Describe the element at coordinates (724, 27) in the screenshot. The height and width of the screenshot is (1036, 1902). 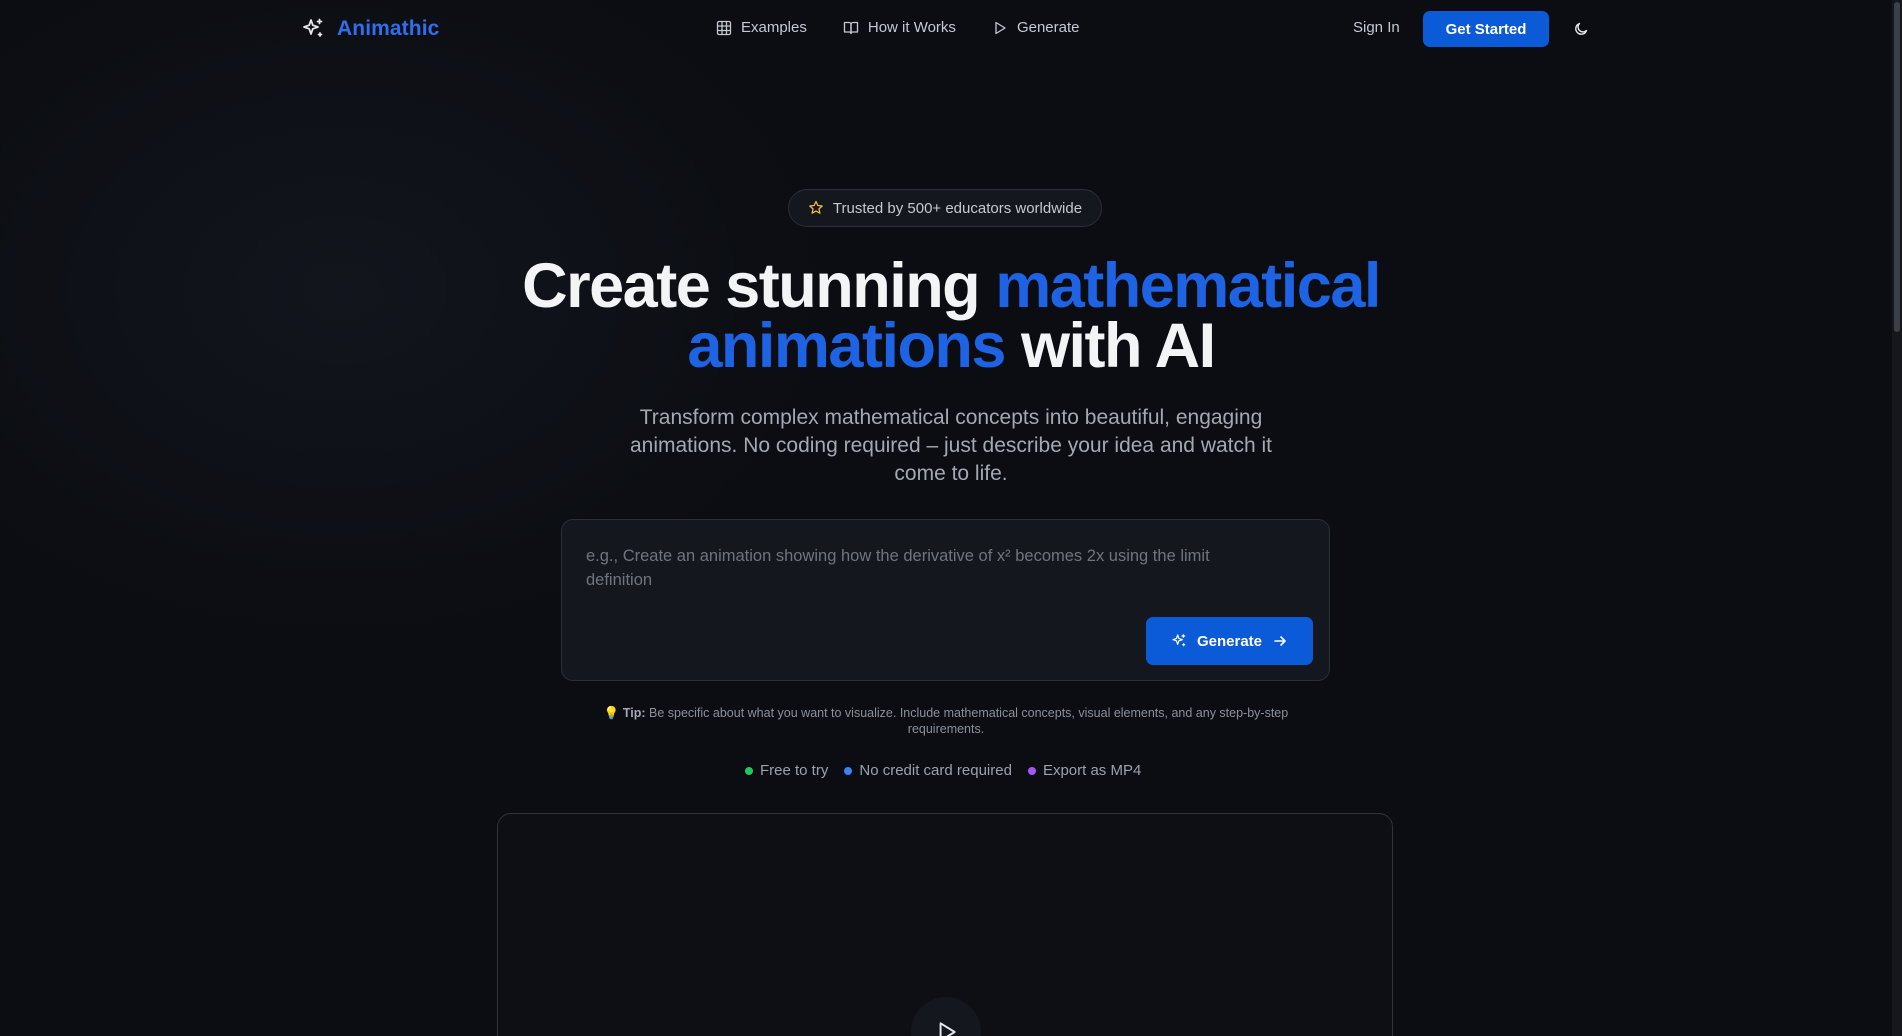
I see `table-icon` at that location.